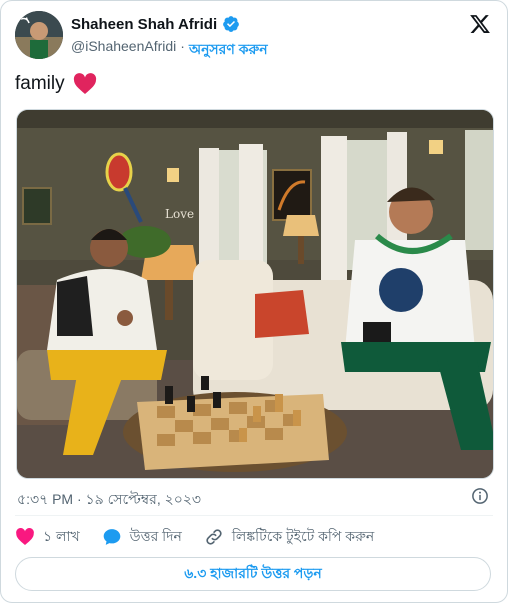  What do you see at coordinates (480, 24) in the screenshot?
I see `x-logo-icon` at bounding box center [480, 24].